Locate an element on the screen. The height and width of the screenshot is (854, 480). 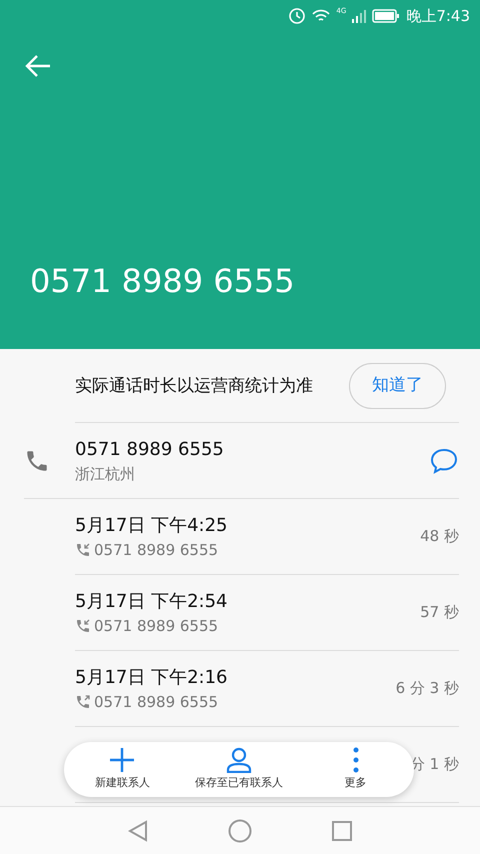
home-button is located at coordinates (240, 830).